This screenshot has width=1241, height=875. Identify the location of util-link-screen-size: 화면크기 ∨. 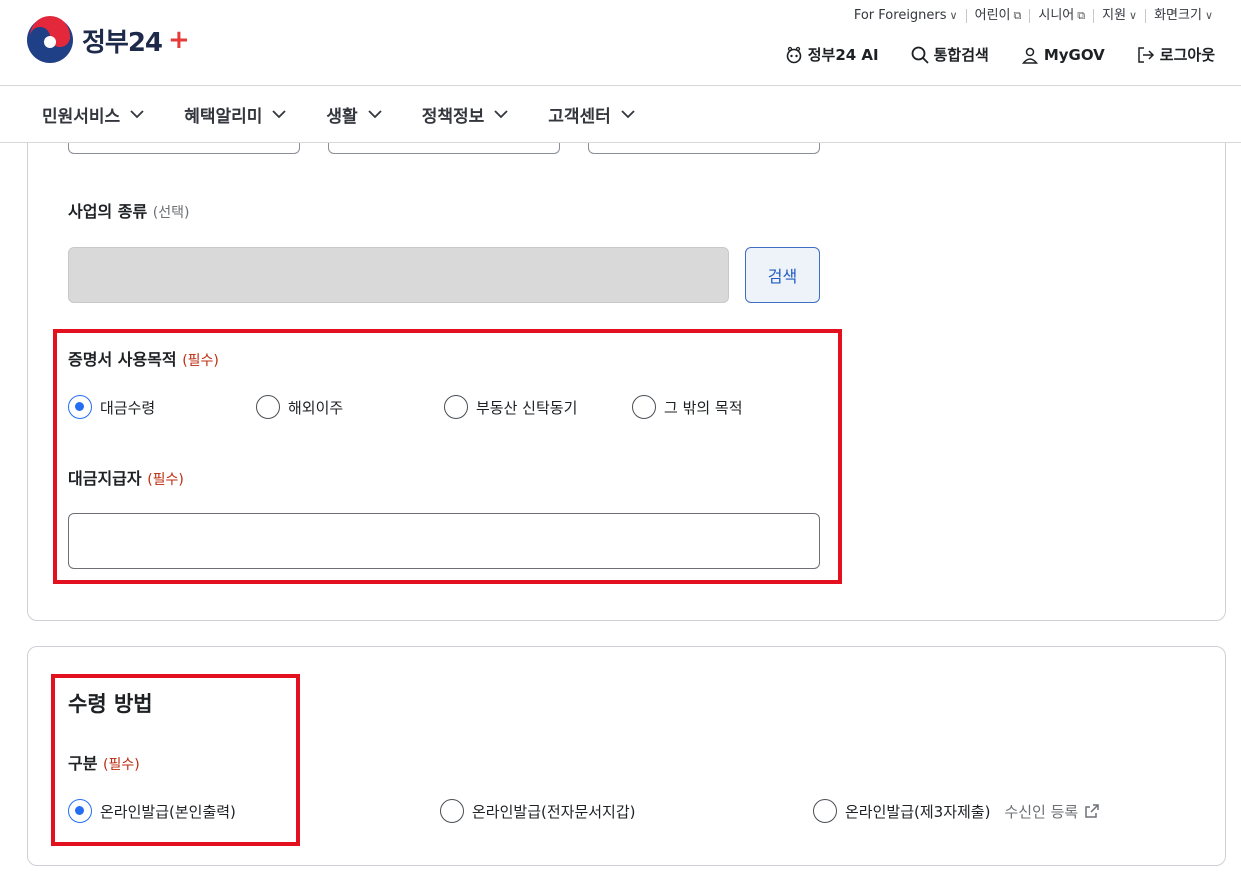
(1183, 16).